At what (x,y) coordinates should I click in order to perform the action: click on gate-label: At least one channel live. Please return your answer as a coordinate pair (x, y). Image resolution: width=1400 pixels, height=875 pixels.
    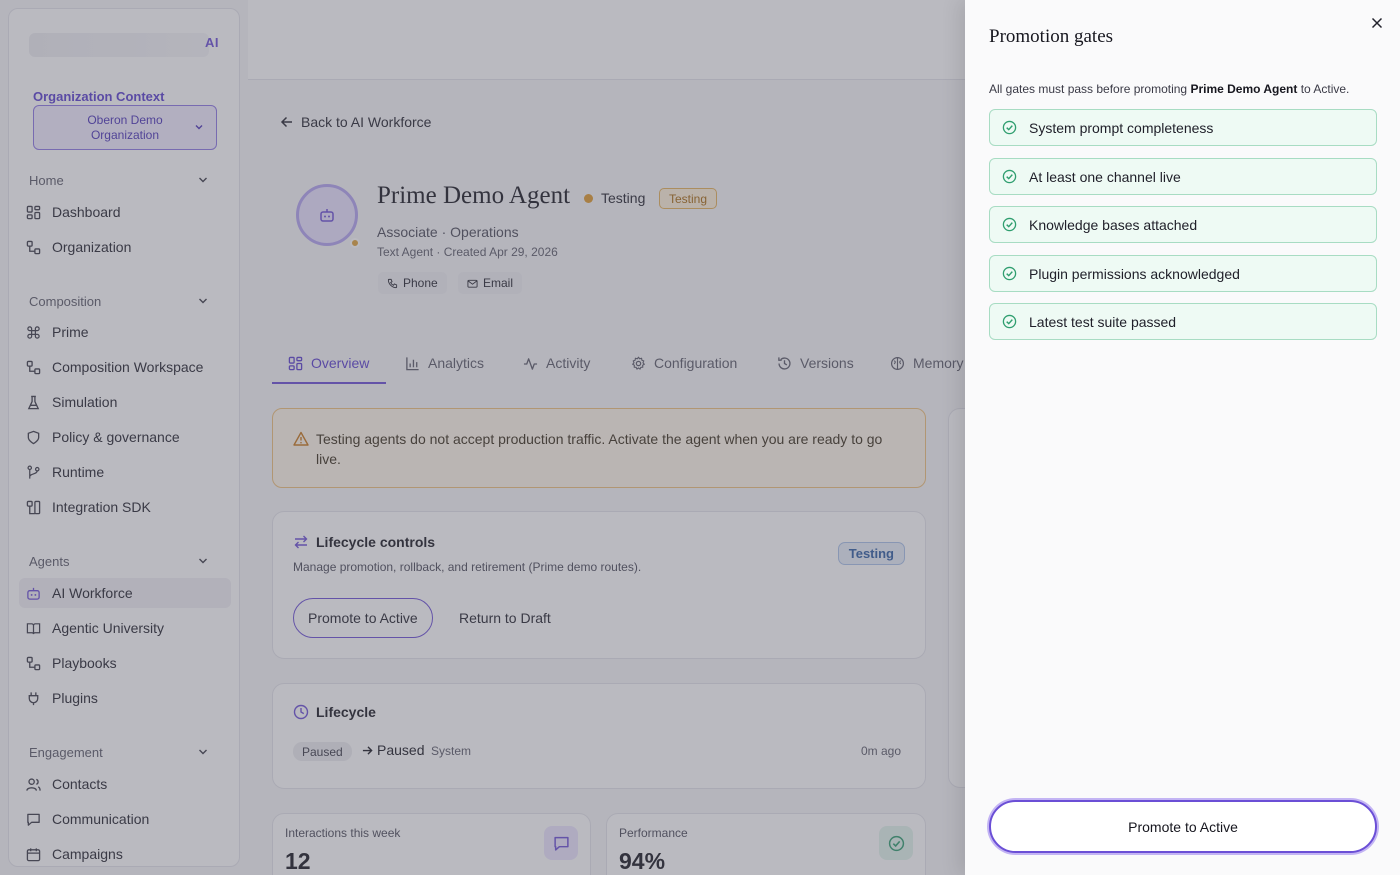
    Looking at the image, I should click on (1105, 176).